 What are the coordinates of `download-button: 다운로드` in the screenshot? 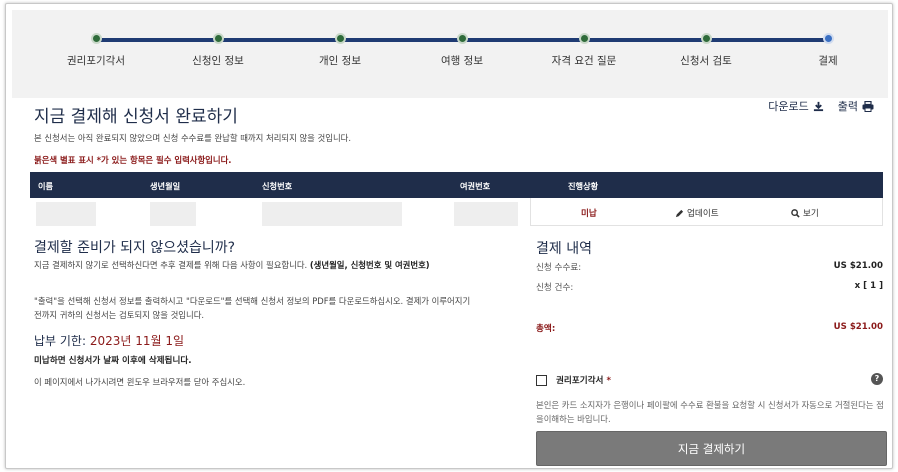 It's located at (795, 106).